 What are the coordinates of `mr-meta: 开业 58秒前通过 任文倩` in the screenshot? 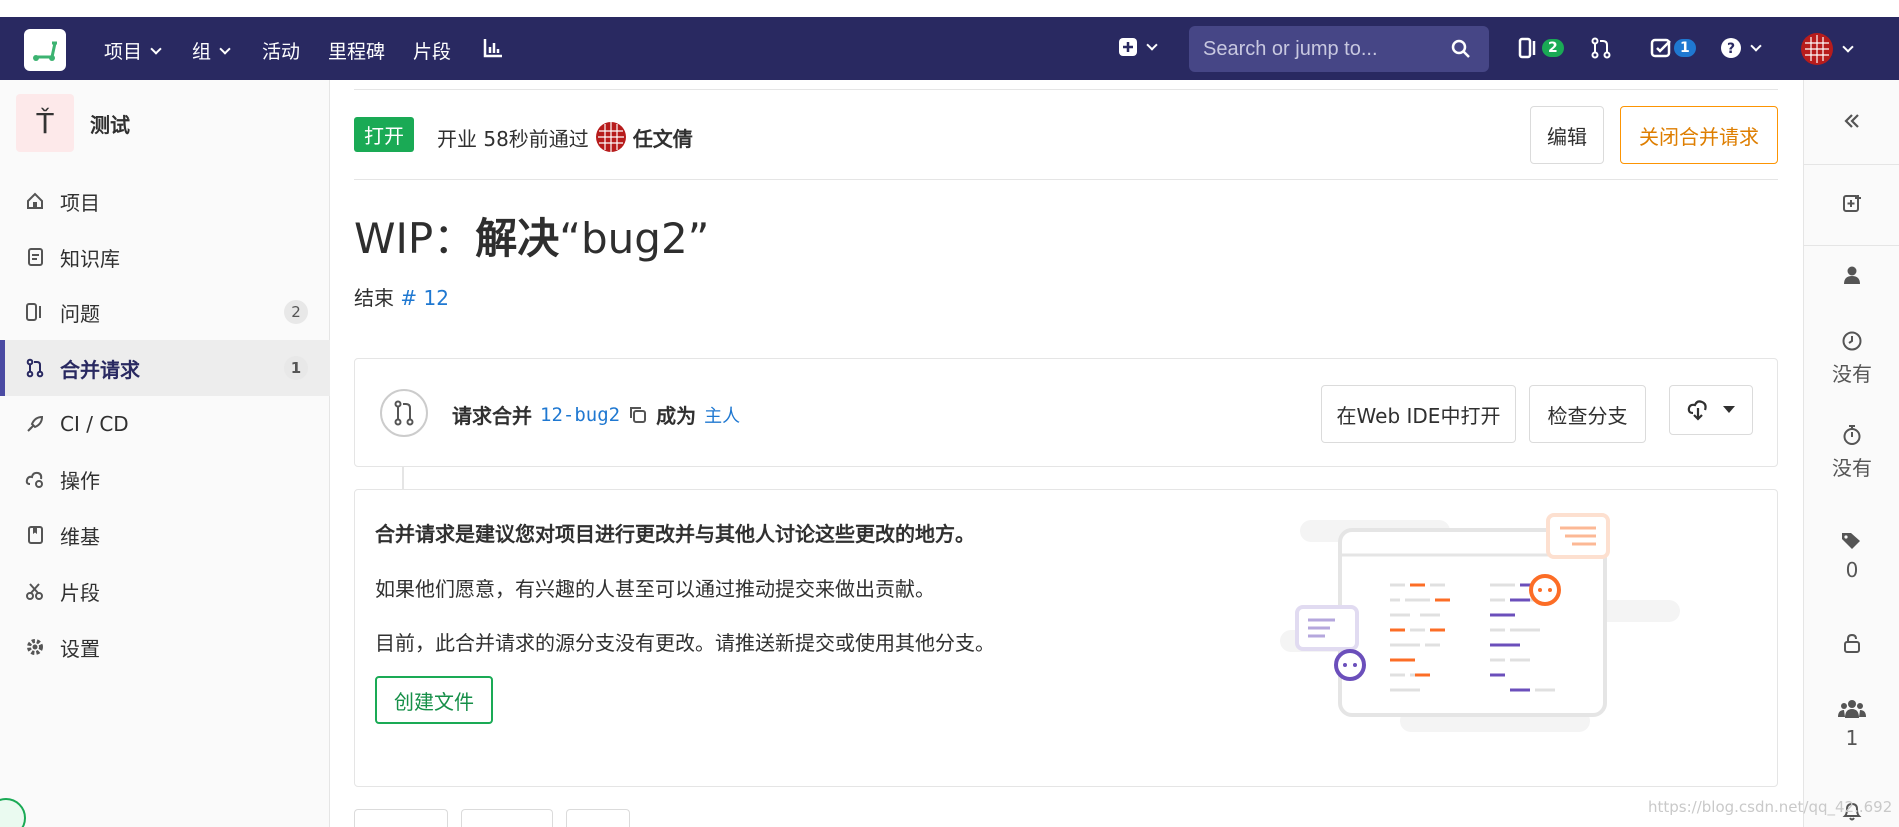 It's located at (565, 137).